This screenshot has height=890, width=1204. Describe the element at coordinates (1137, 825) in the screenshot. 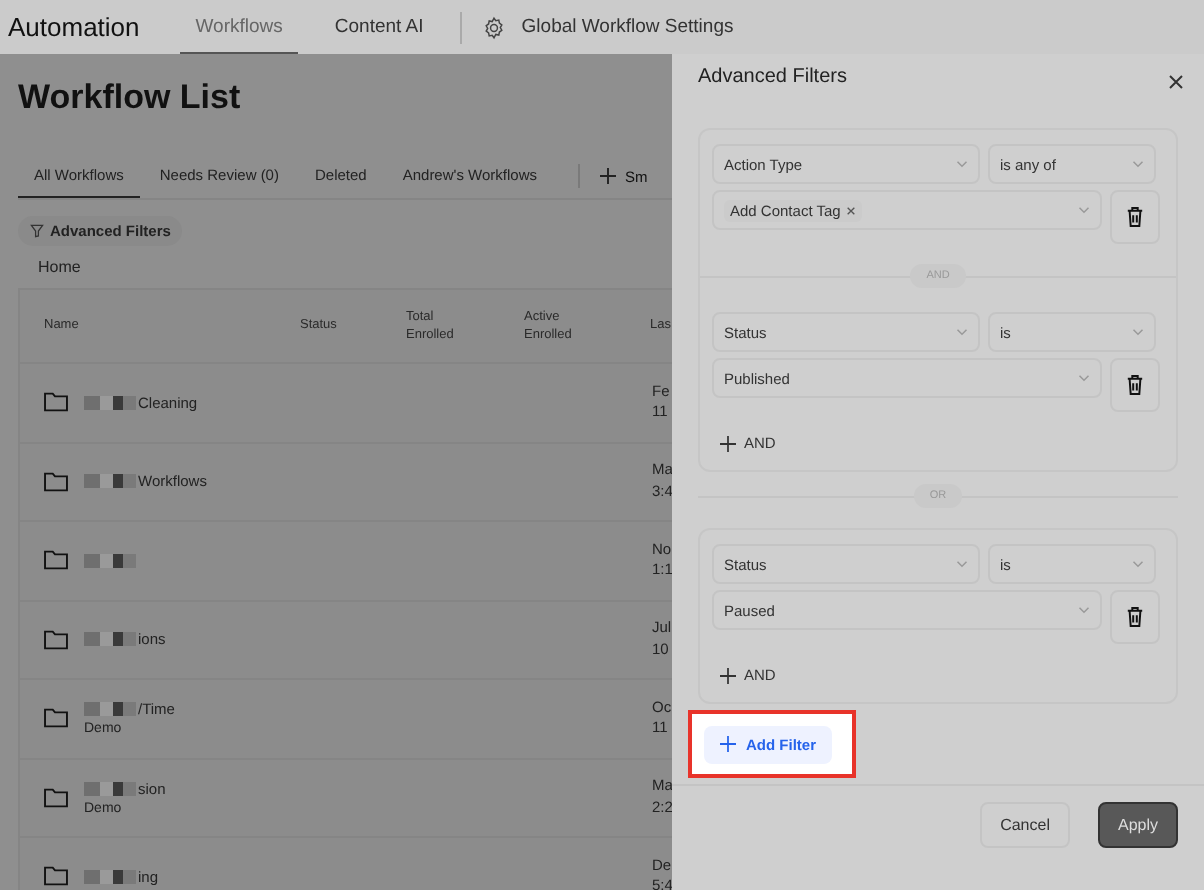

I see `footer-button: Apply` at that location.